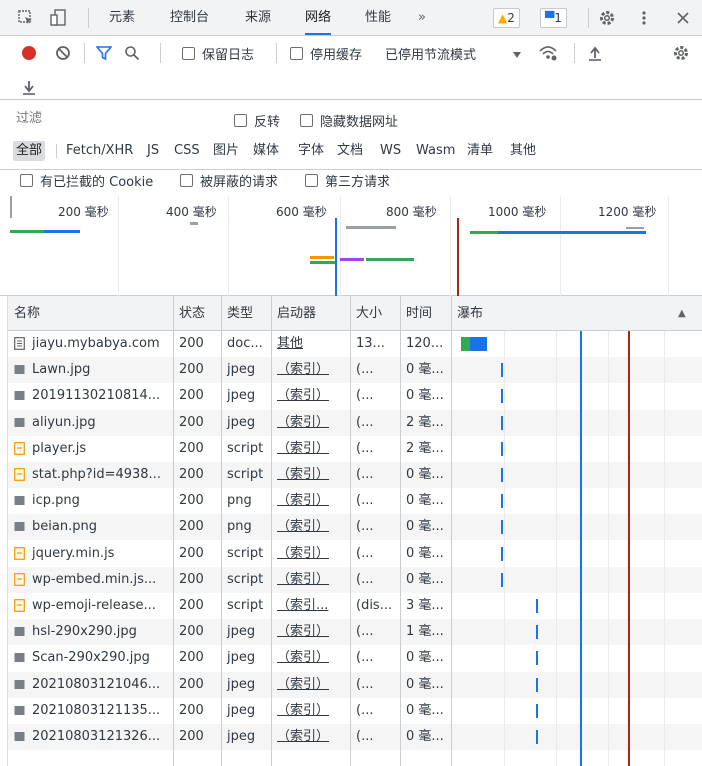 The image size is (702, 766). Describe the element at coordinates (390, 151) in the screenshot. I see `filter-type-ws: WS` at that location.